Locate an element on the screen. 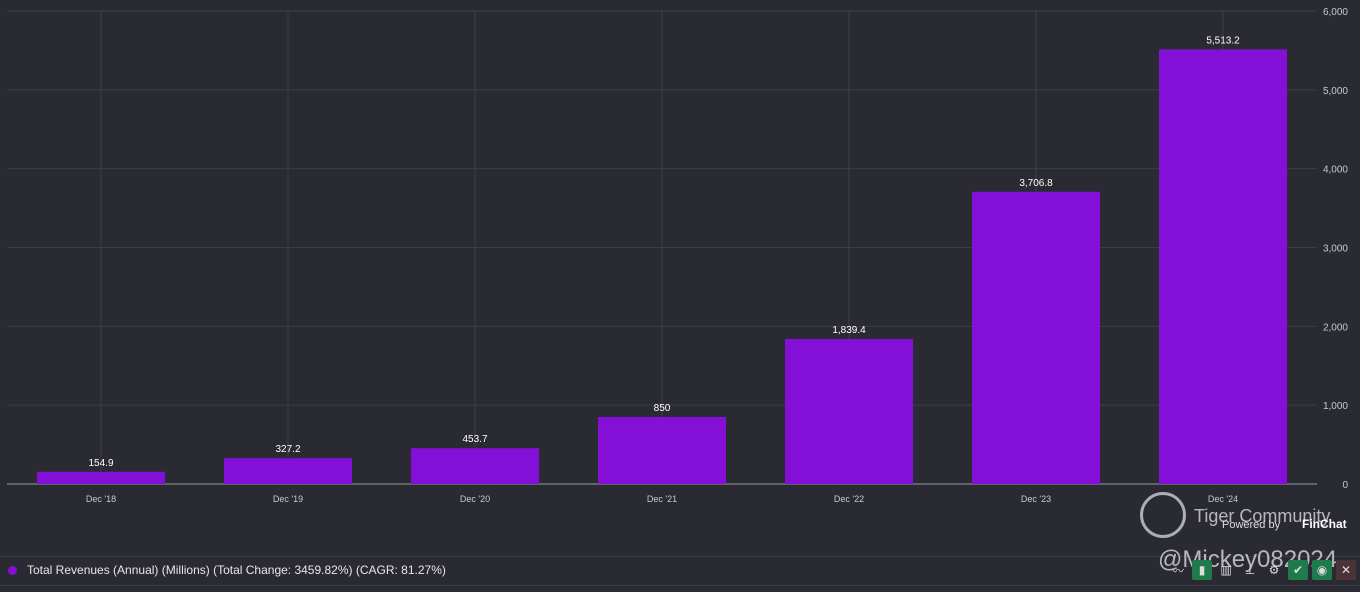 This screenshot has width=1360, height=592. tiger-logo-icon is located at coordinates (1163, 515).